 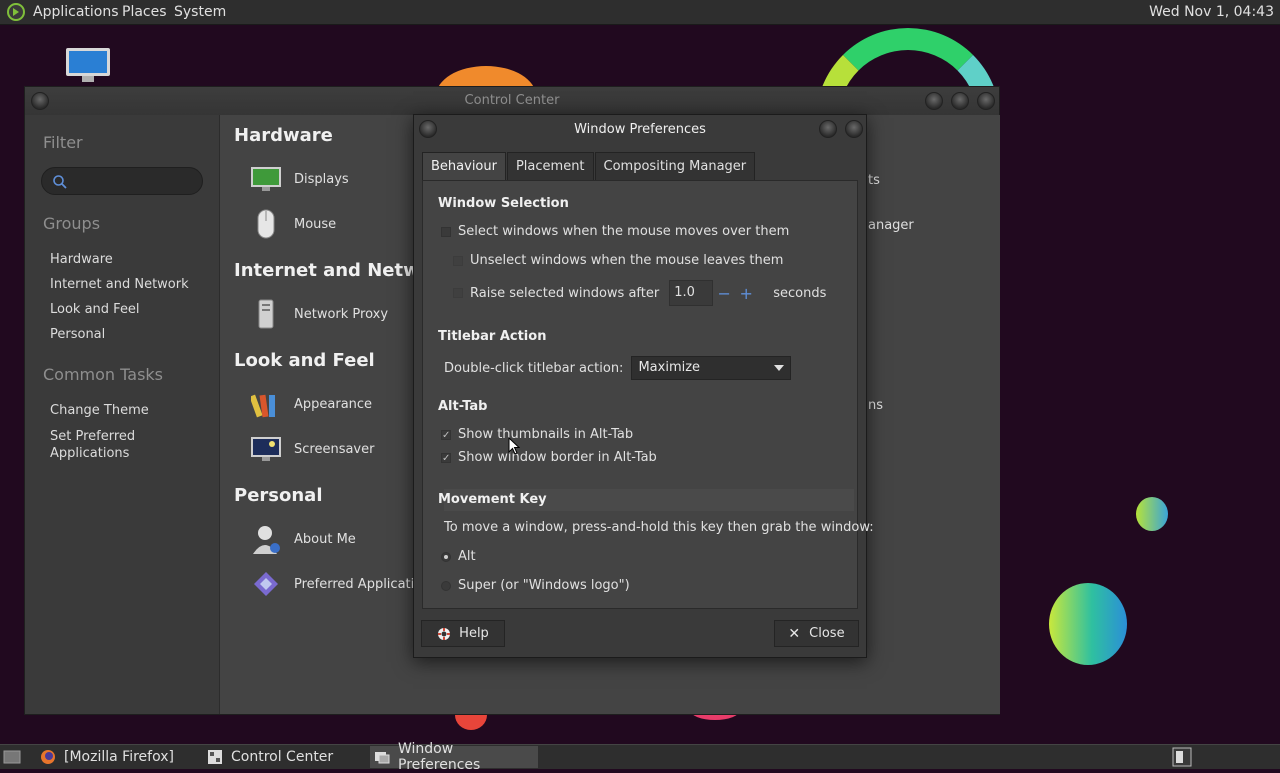 I want to click on task-set-preferred-apps: Set Preferred Applications, so click(x=92, y=445).